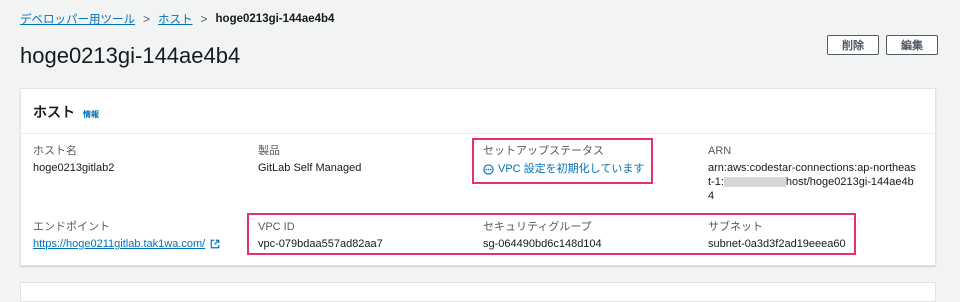 The width and height of the screenshot is (960, 302). Describe the element at coordinates (478, 292) in the screenshot. I see `next-panel` at that location.